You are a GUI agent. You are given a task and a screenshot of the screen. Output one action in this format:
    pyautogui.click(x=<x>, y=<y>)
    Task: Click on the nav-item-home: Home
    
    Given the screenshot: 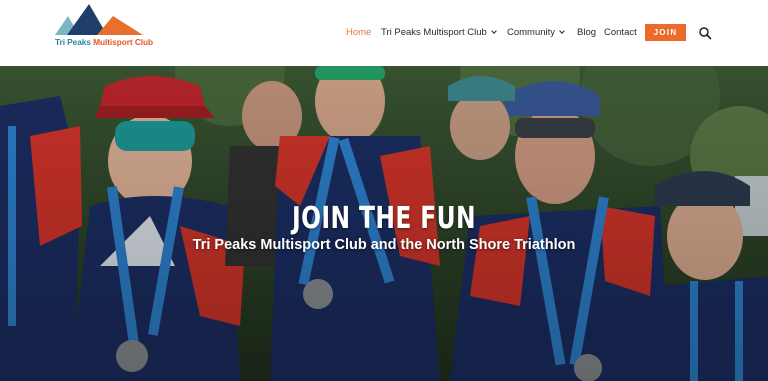 What is the action you would take?
    pyautogui.click(x=358, y=32)
    